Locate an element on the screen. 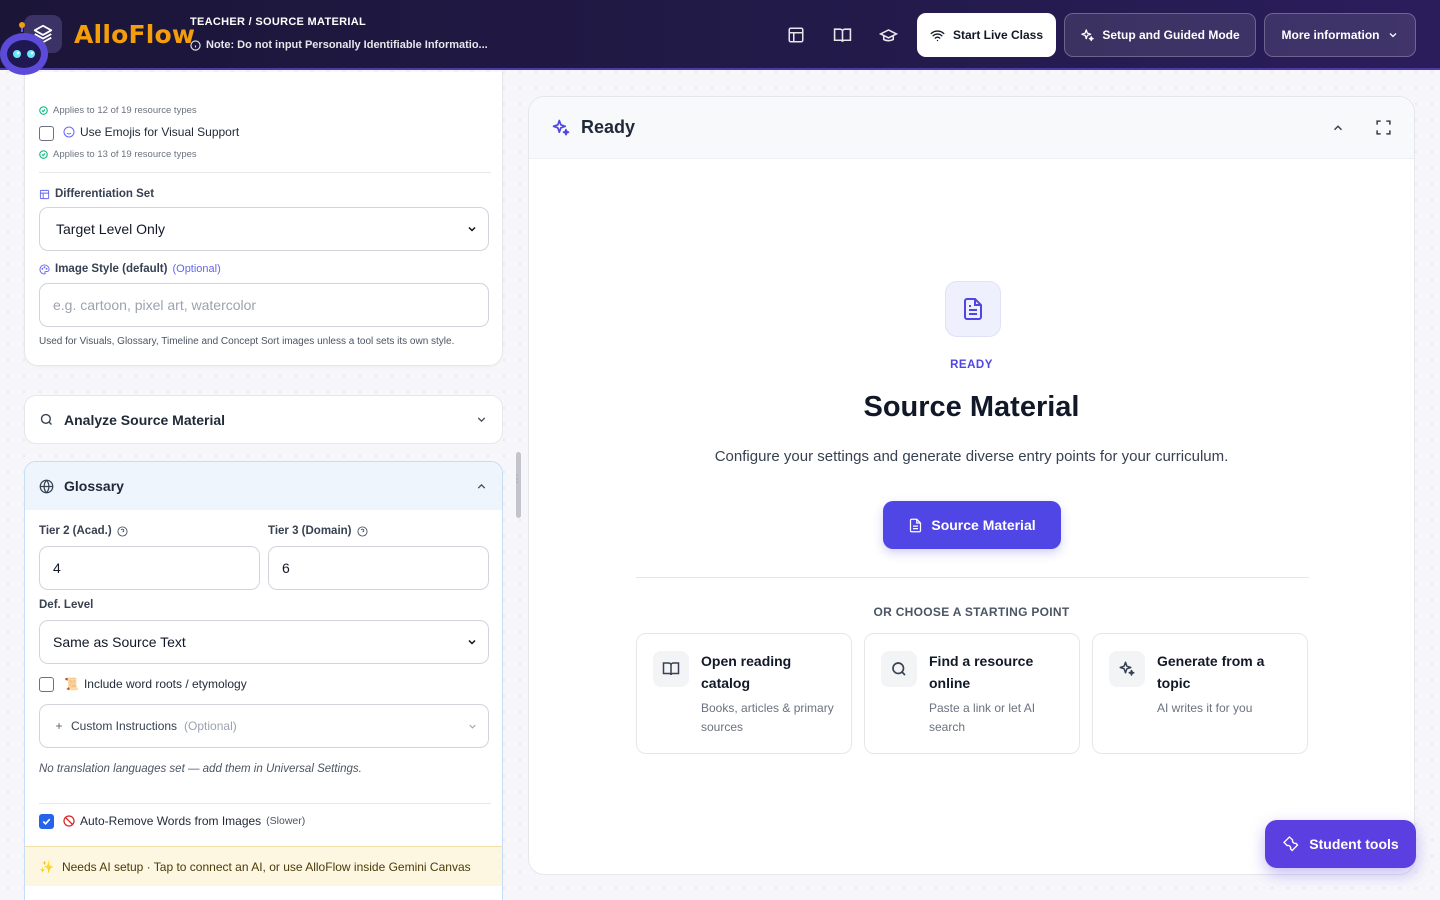  globe-icon is located at coordinates (46, 486).